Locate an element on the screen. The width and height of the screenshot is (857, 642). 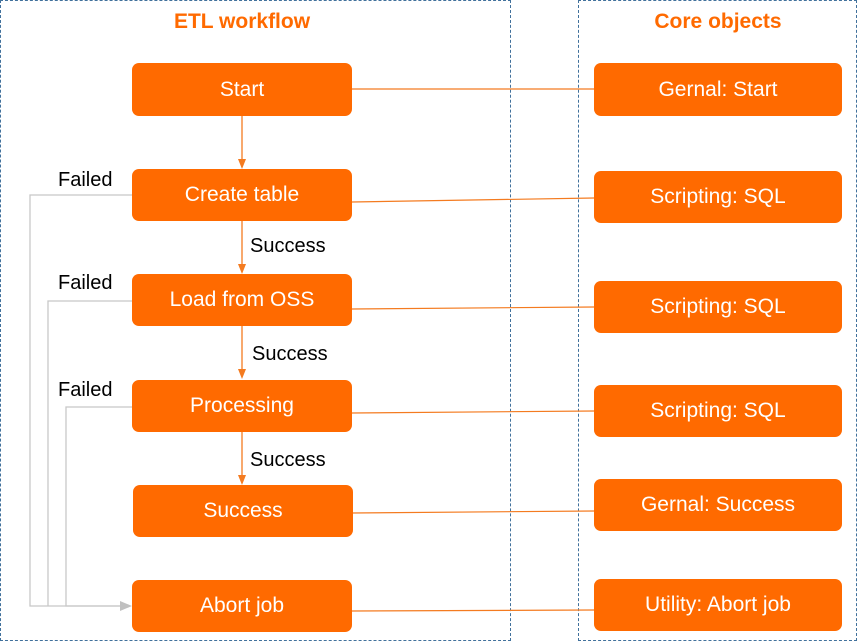
link-processing is located at coordinates (473, 412).